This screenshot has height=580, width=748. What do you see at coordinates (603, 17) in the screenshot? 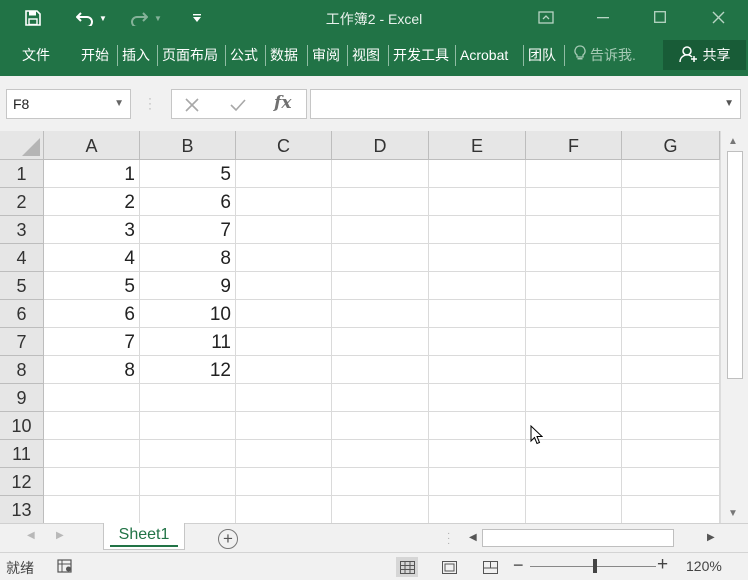
I see `minimize-icon` at bounding box center [603, 17].